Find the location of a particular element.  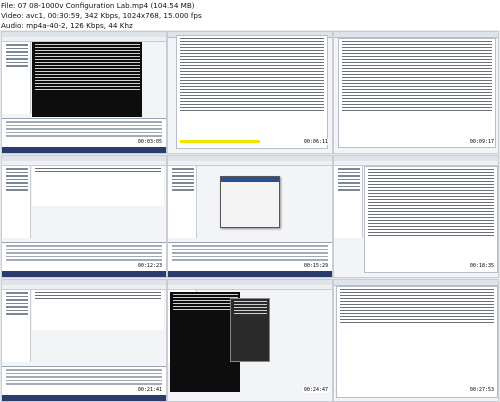

thumbnail-2: 00:06:11 is located at coordinates (250, 92).